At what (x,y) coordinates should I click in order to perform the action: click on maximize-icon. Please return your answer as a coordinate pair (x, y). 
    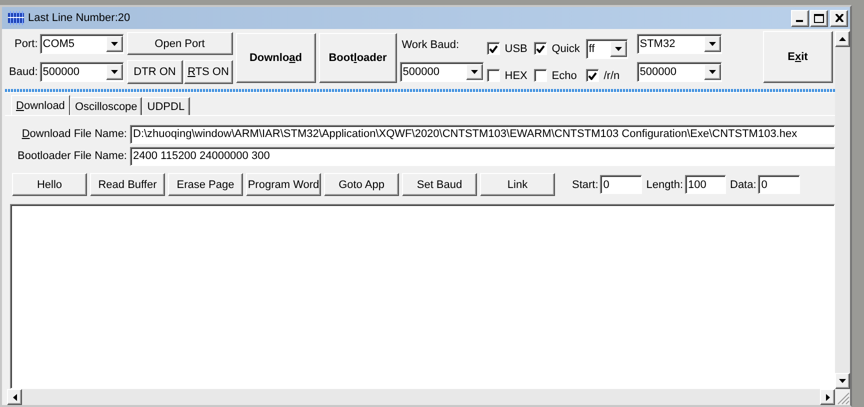
    Looking at the image, I should click on (819, 18).